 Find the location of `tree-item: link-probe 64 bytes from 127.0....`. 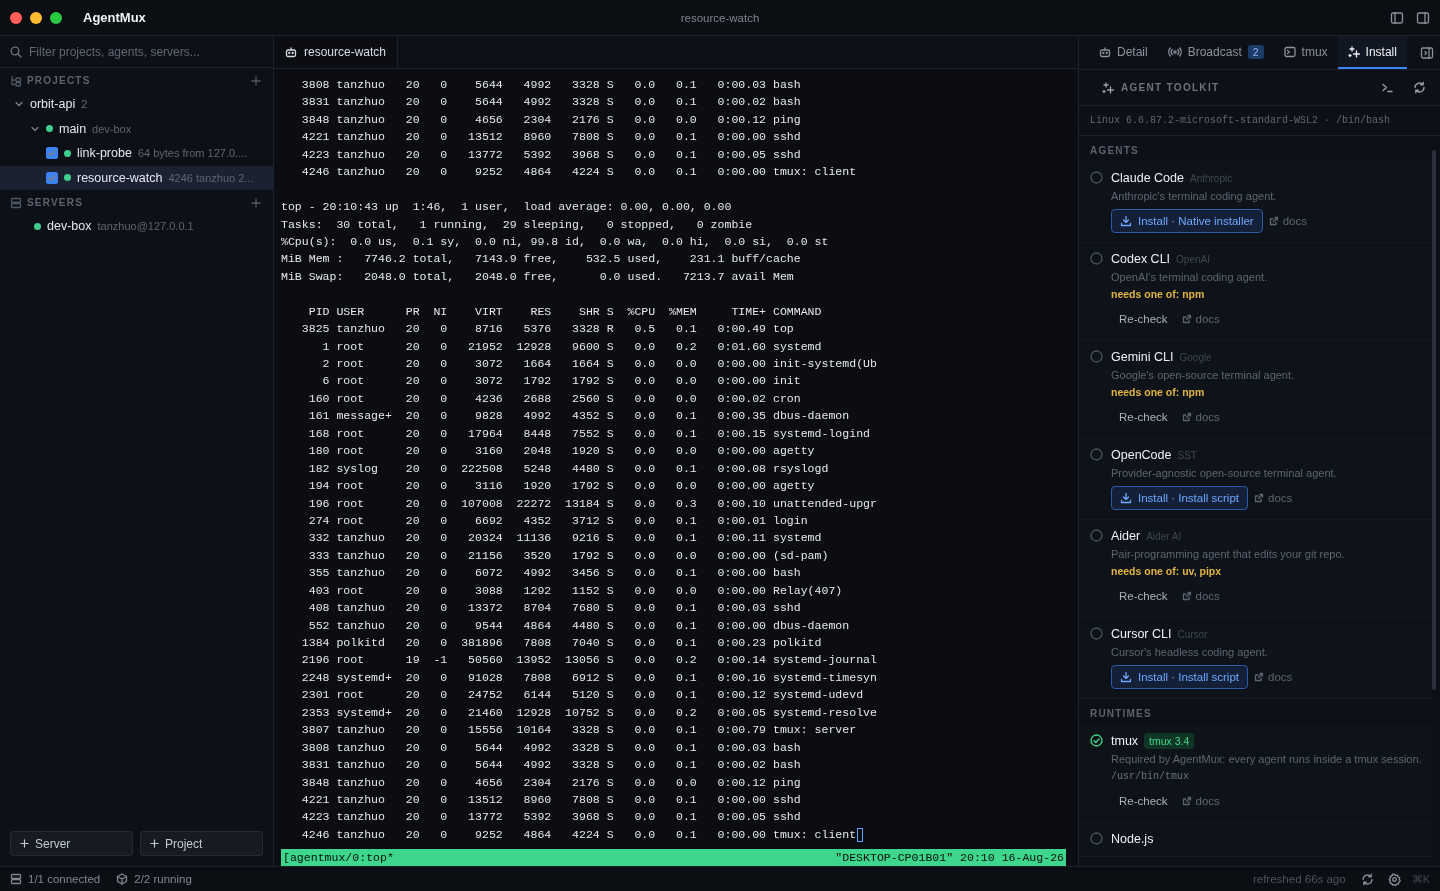

tree-item: link-probe 64 bytes from 127.0.... is located at coordinates (136, 153).